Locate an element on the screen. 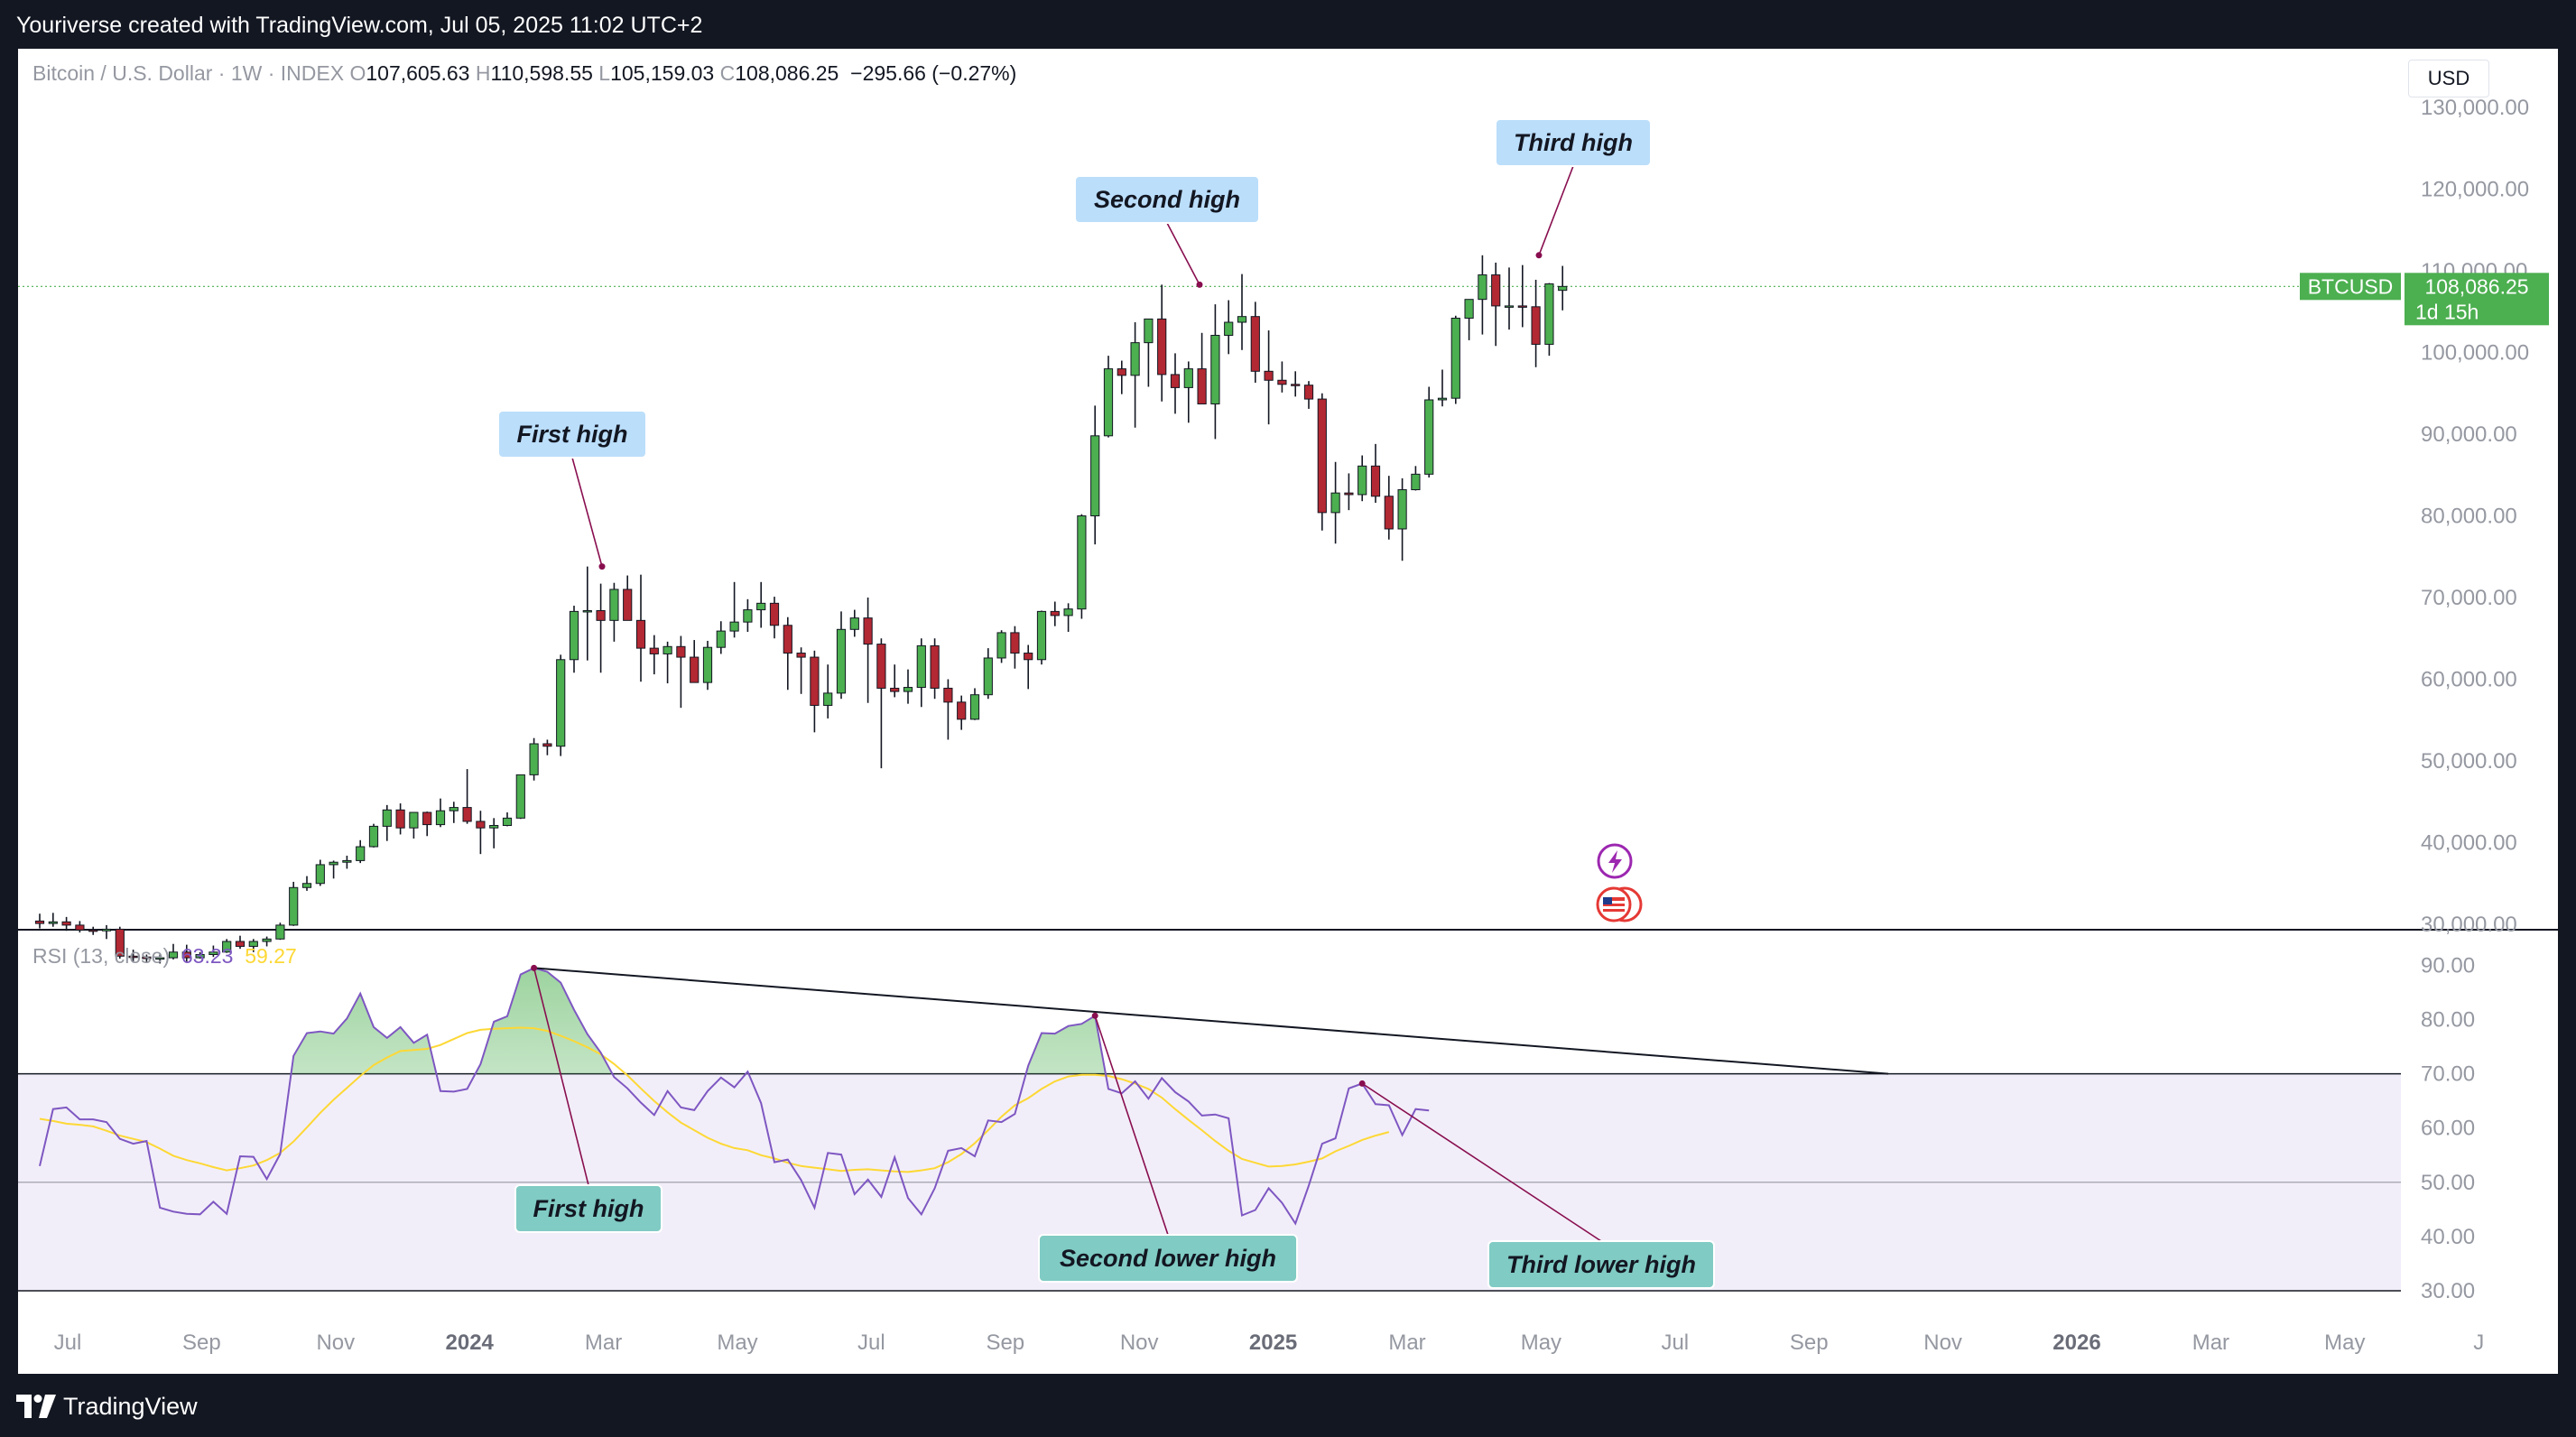  first-high-price-annotation-pointer is located at coordinates (587, 512).